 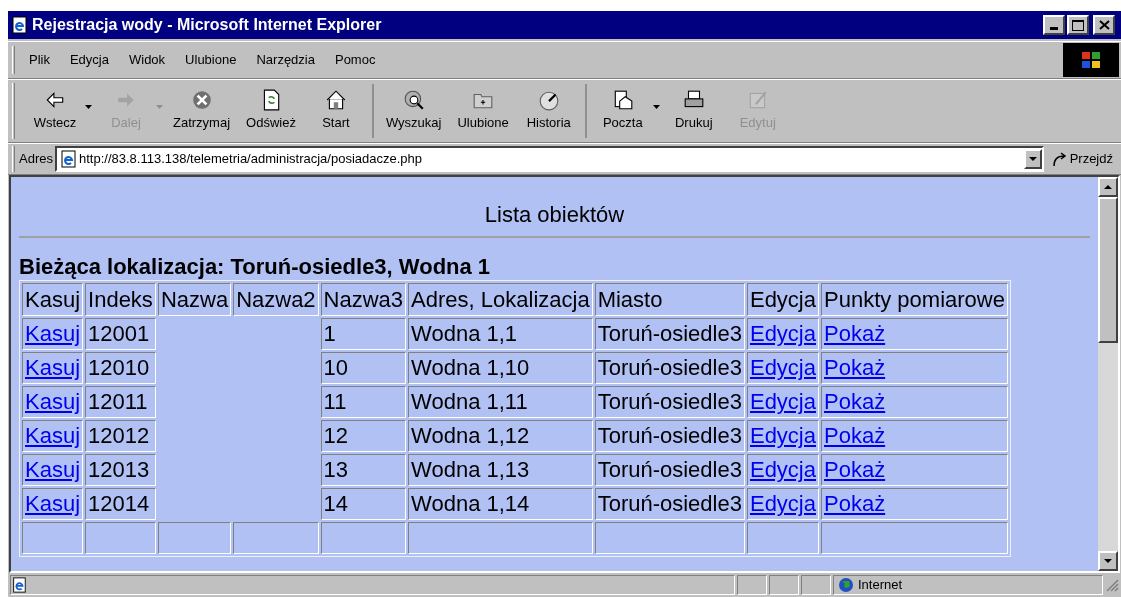 I want to click on toolbar-button: Zatrzymaj, so click(x=202, y=111).